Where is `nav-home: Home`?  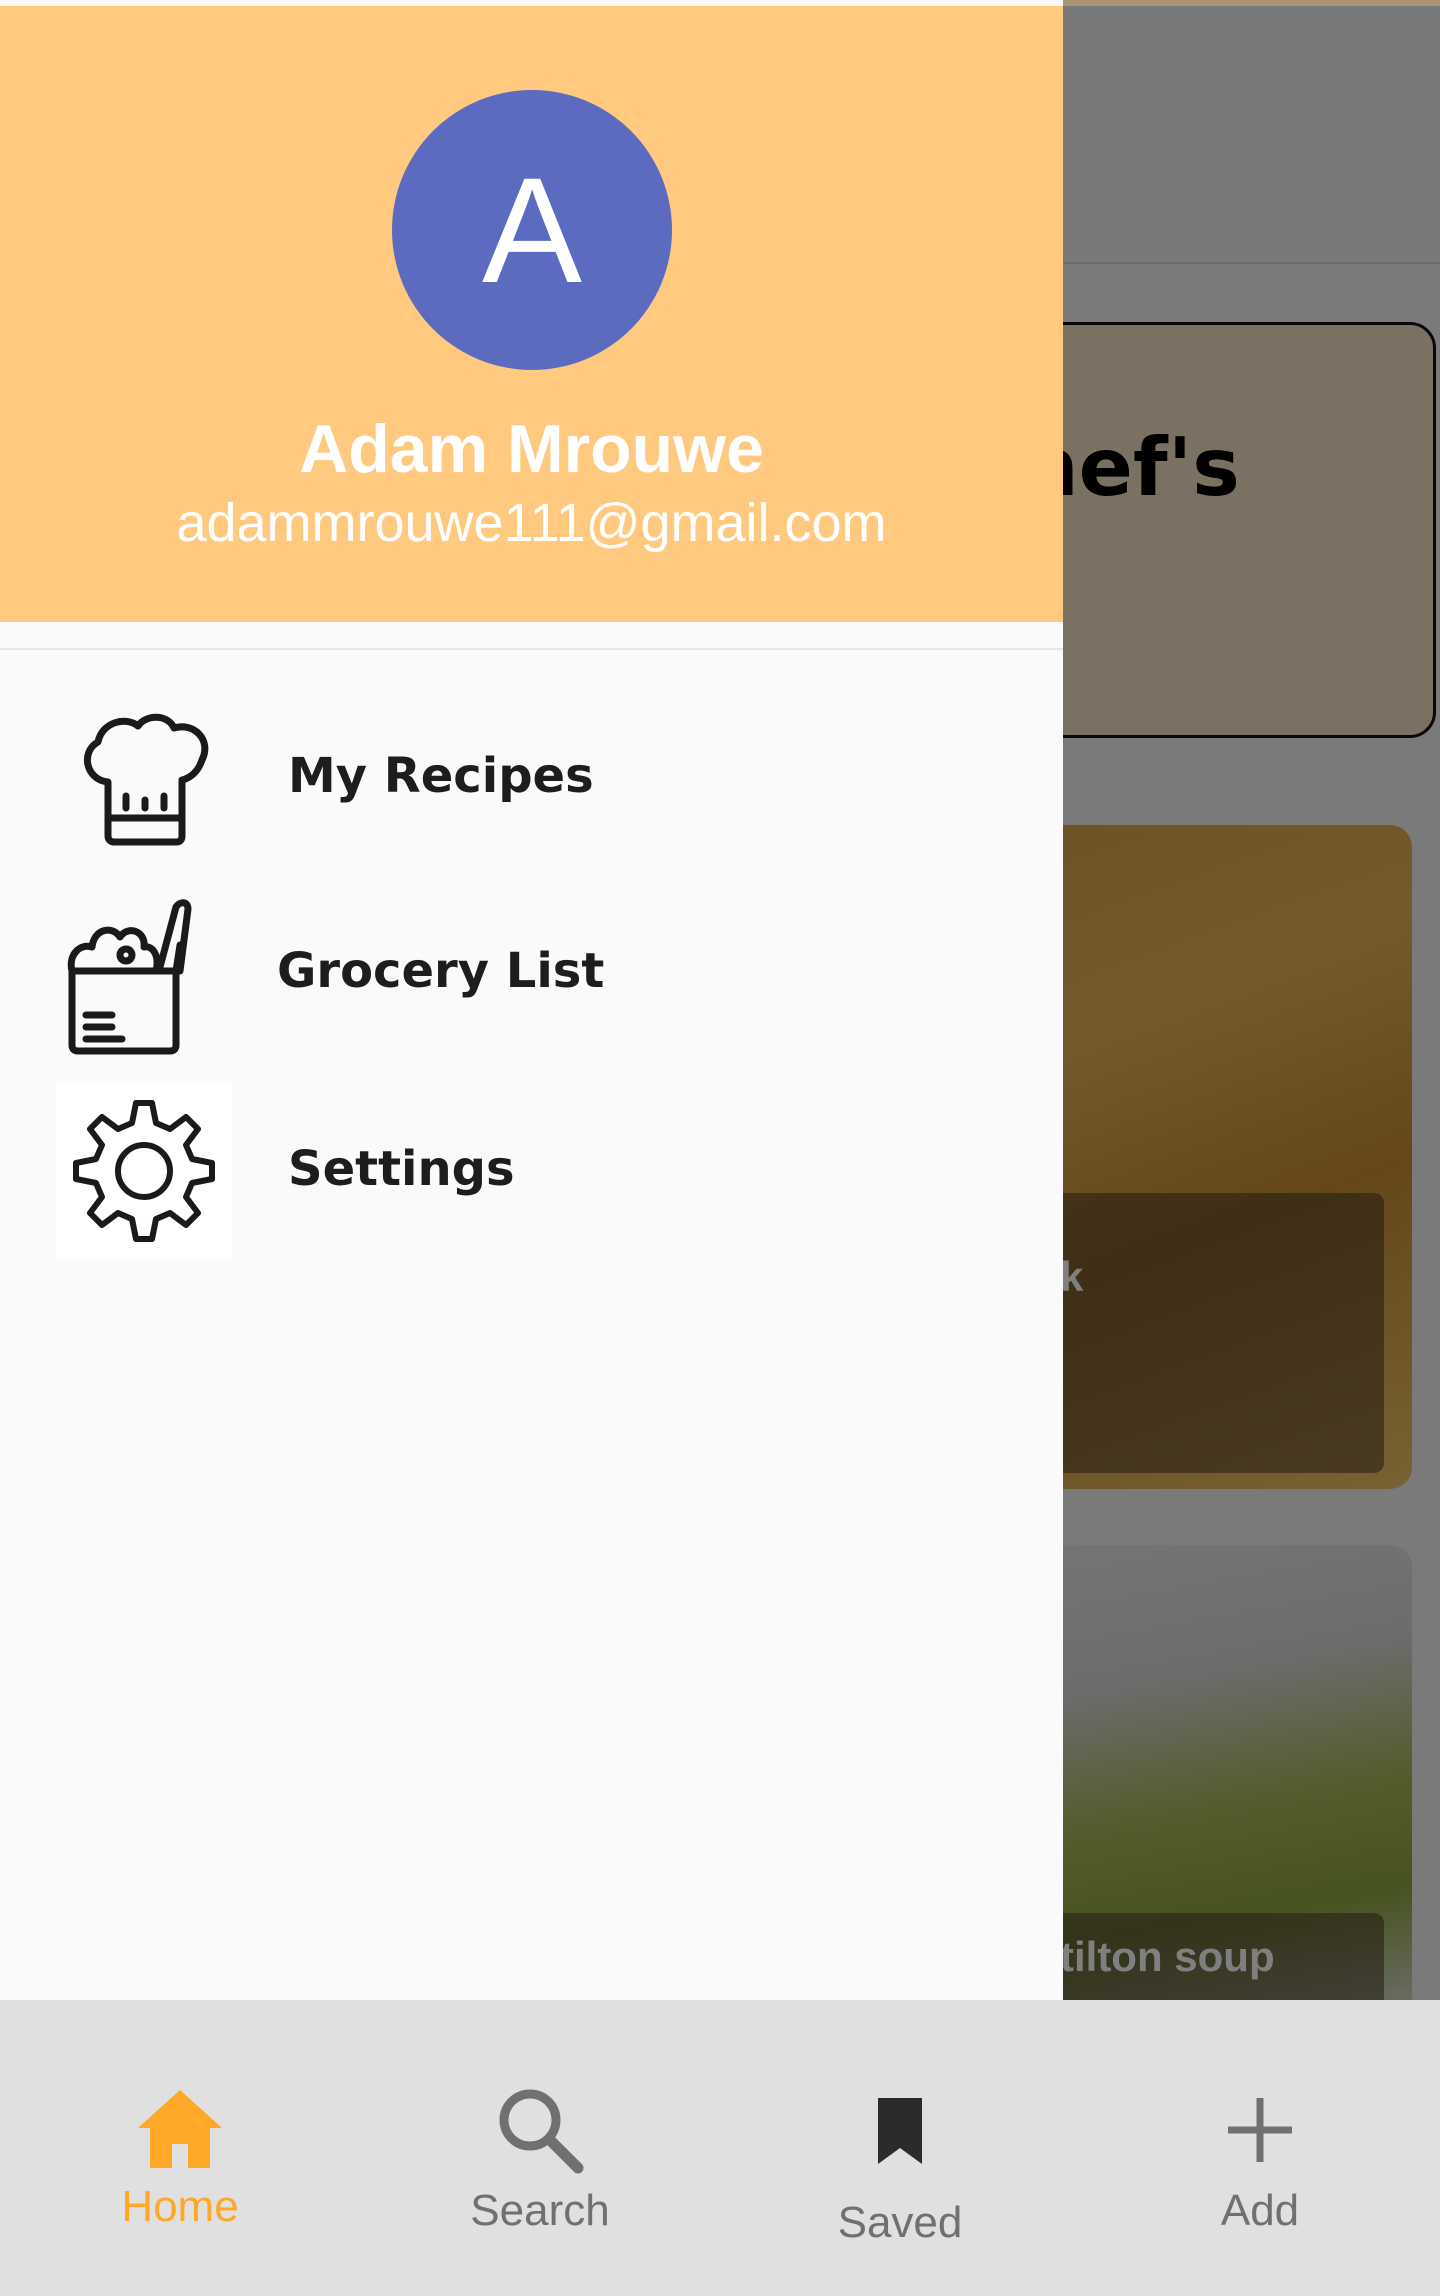
nav-home: Home is located at coordinates (180, 2148).